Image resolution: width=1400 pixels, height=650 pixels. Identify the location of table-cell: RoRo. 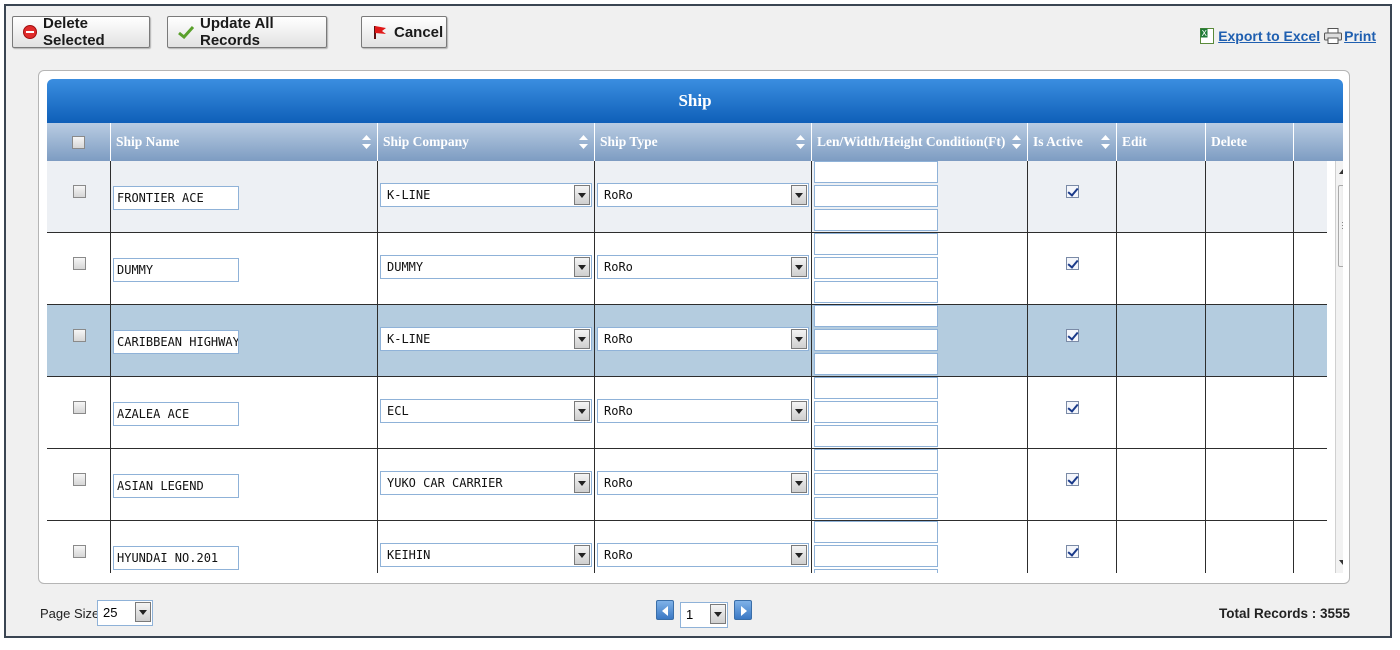
(703, 269).